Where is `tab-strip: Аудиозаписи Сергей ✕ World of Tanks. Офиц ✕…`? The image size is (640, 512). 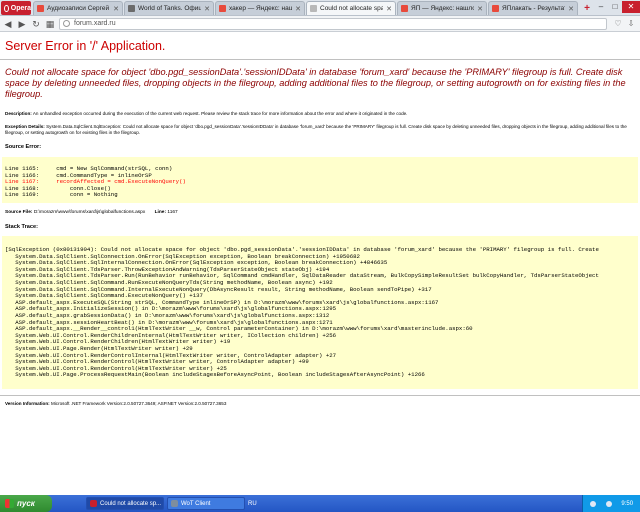 tab-strip: Аудиозаписи Сергей ✕ World of Tanks. Офиц ✕… is located at coordinates (306, 8).